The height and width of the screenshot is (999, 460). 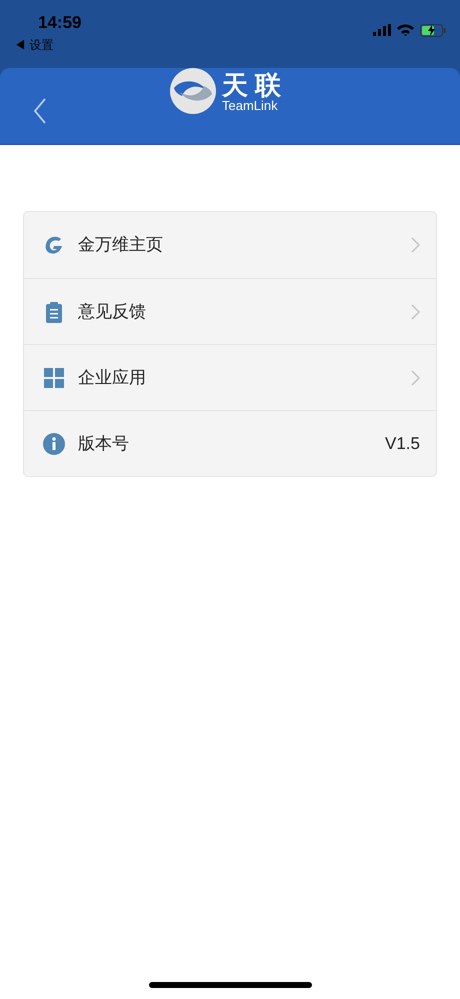 I want to click on menu-item-label: 版本号, so click(x=104, y=443).